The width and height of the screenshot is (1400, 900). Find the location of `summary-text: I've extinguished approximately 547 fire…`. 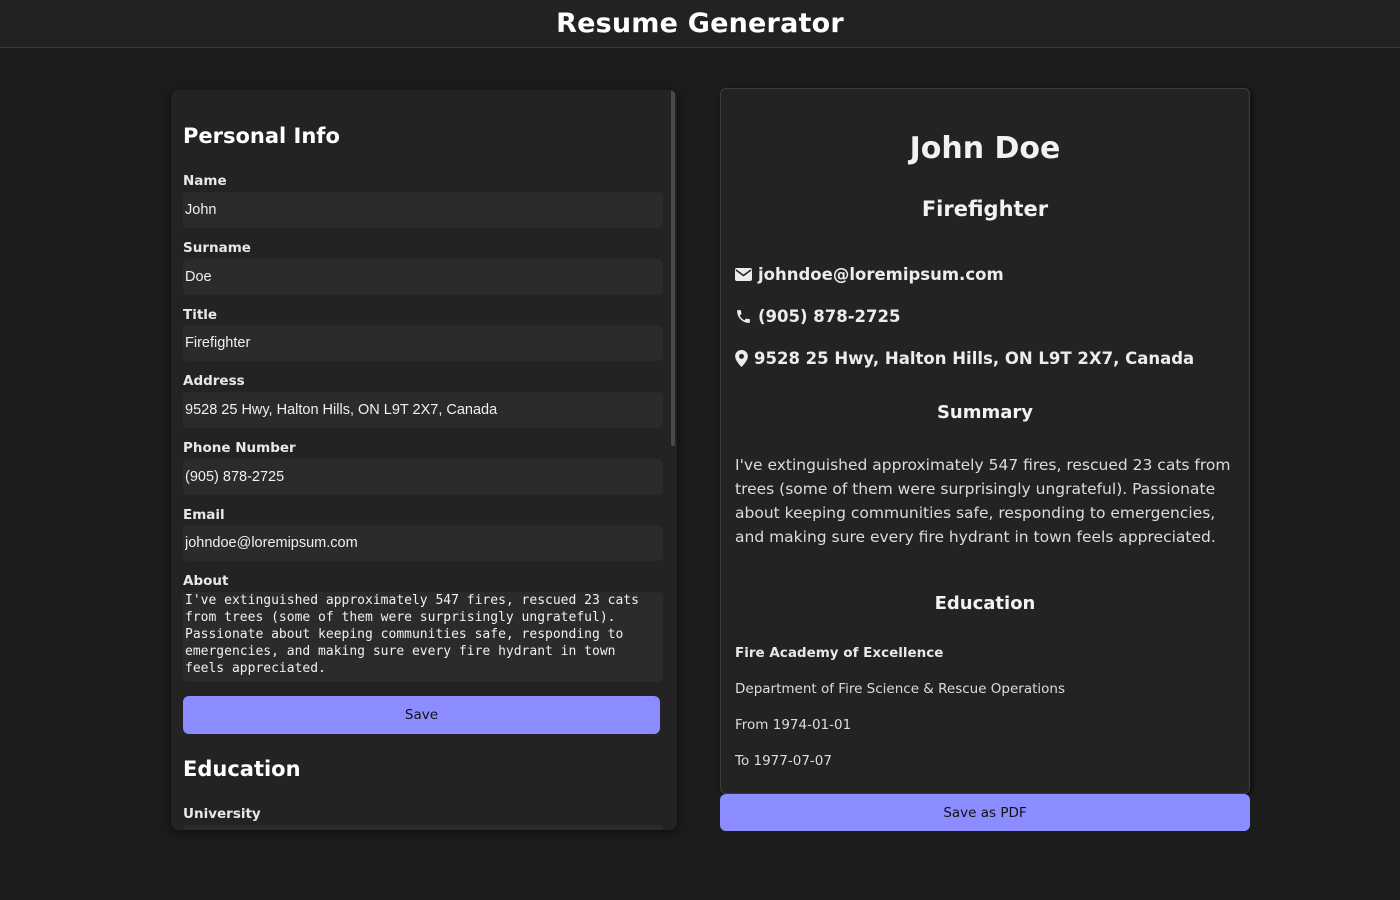

summary-text: I've extinguished approximately 547 fire… is located at coordinates (983, 501).